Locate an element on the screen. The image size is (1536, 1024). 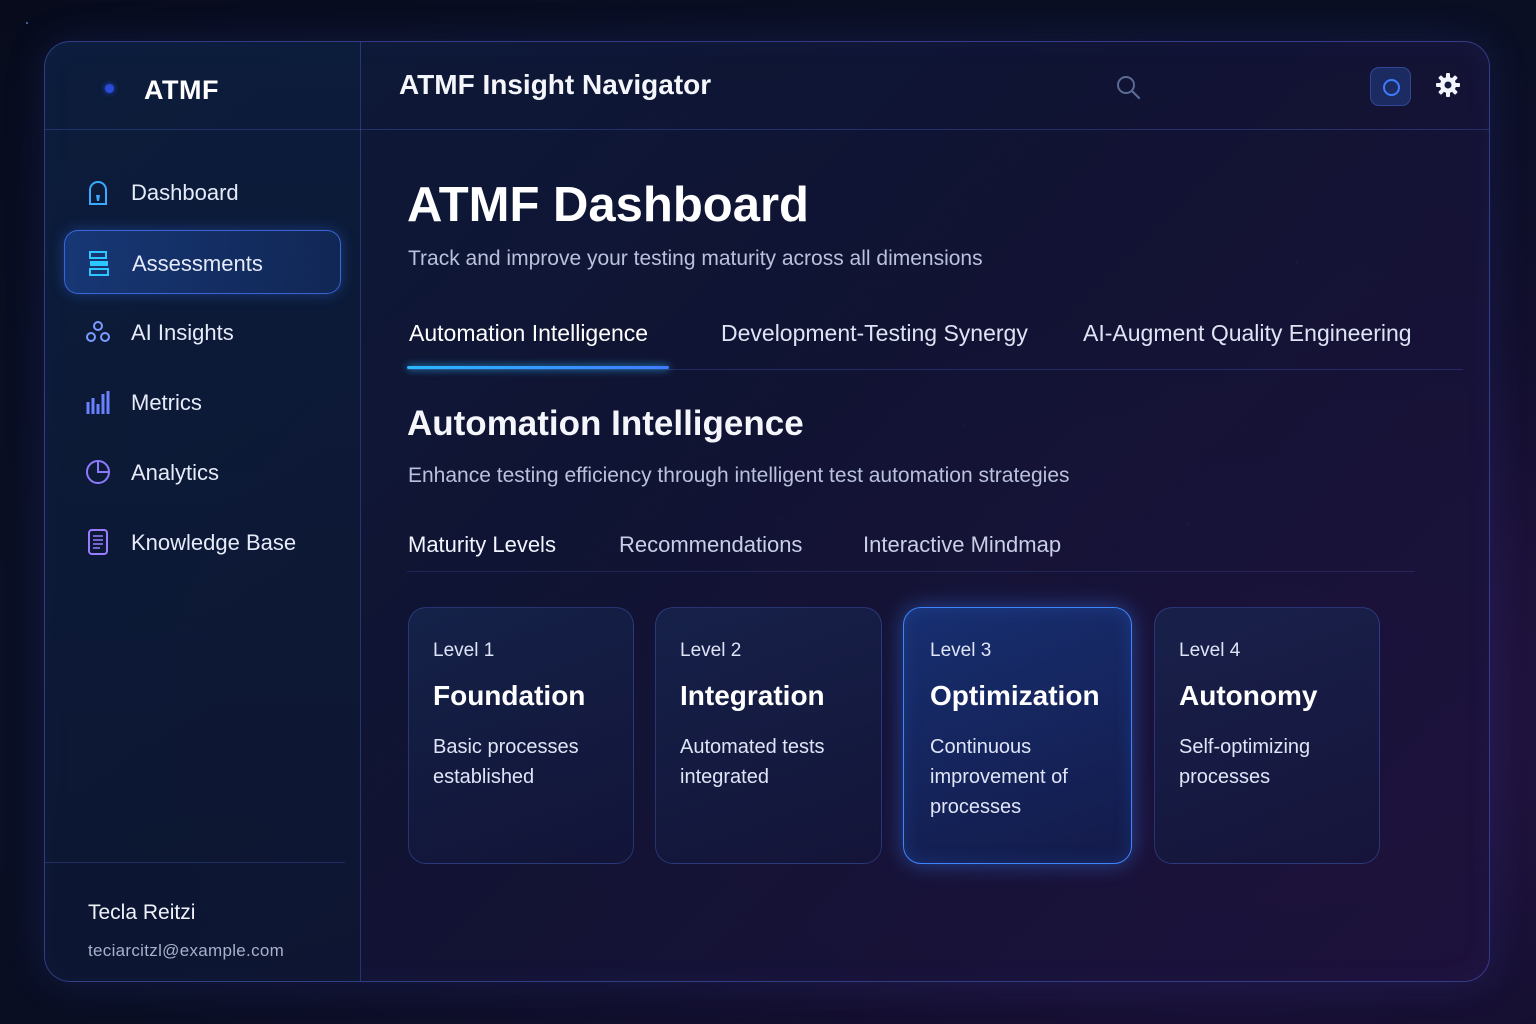
sidebar-item-assessments: Assessments is located at coordinates (202, 262).